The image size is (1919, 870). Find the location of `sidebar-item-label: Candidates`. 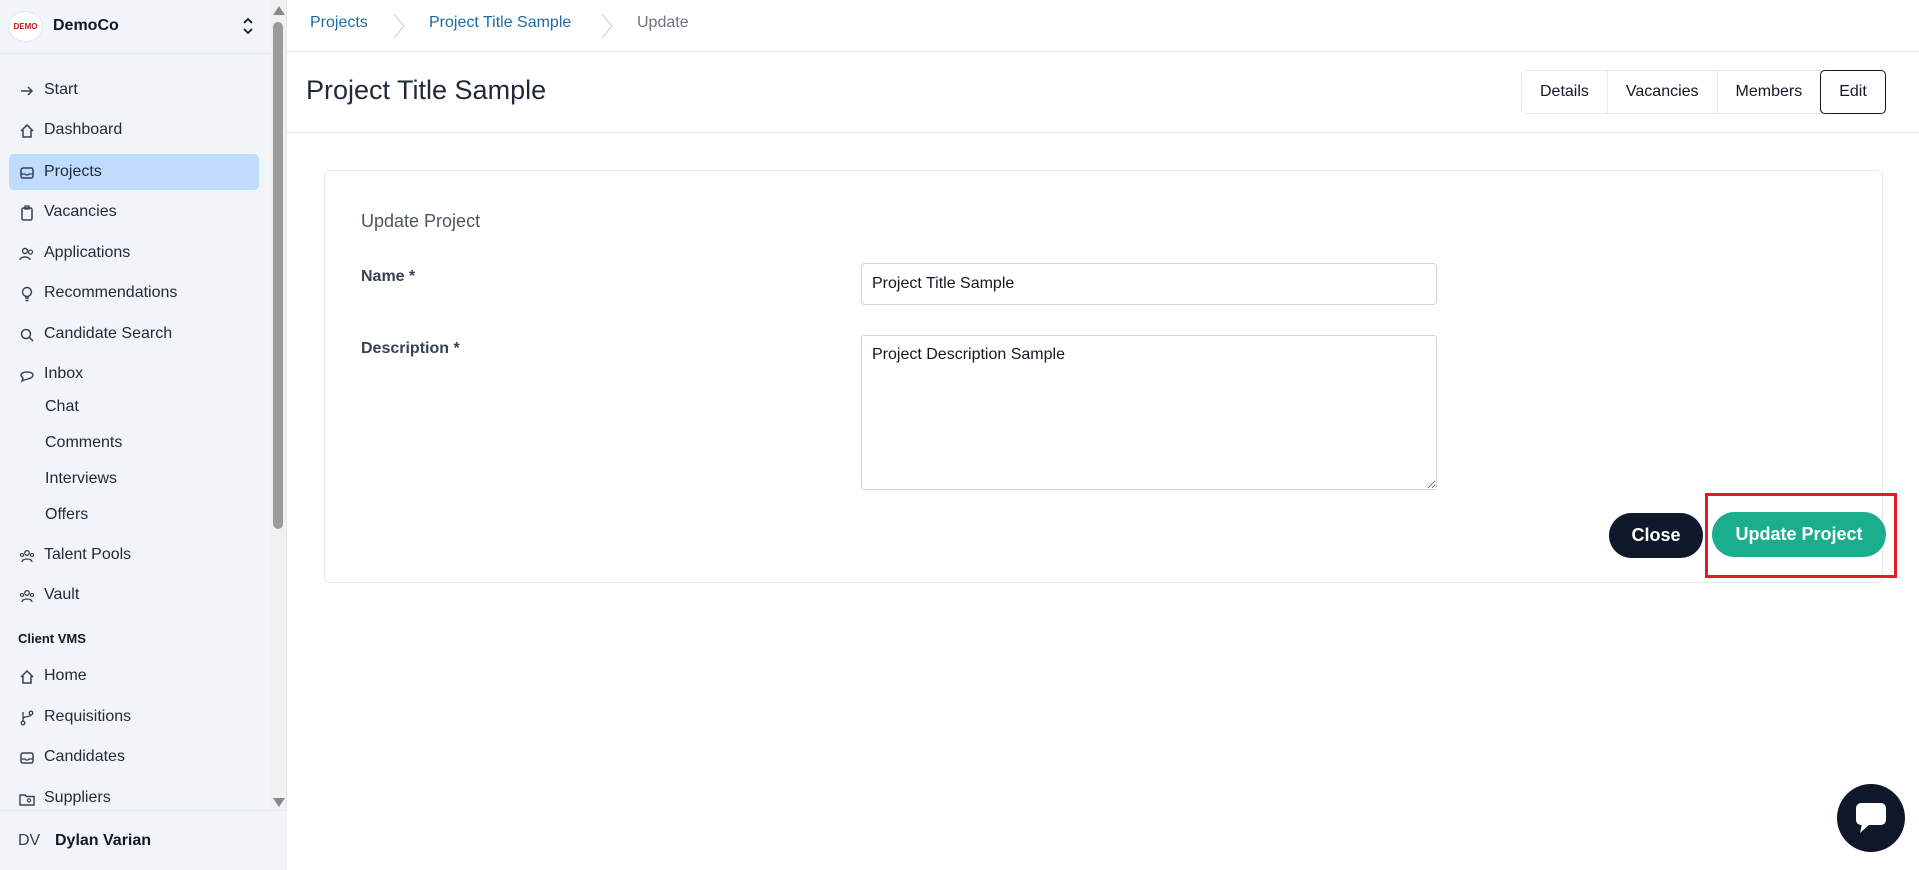

sidebar-item-label: Candidates is located at coordinates (84, 756).